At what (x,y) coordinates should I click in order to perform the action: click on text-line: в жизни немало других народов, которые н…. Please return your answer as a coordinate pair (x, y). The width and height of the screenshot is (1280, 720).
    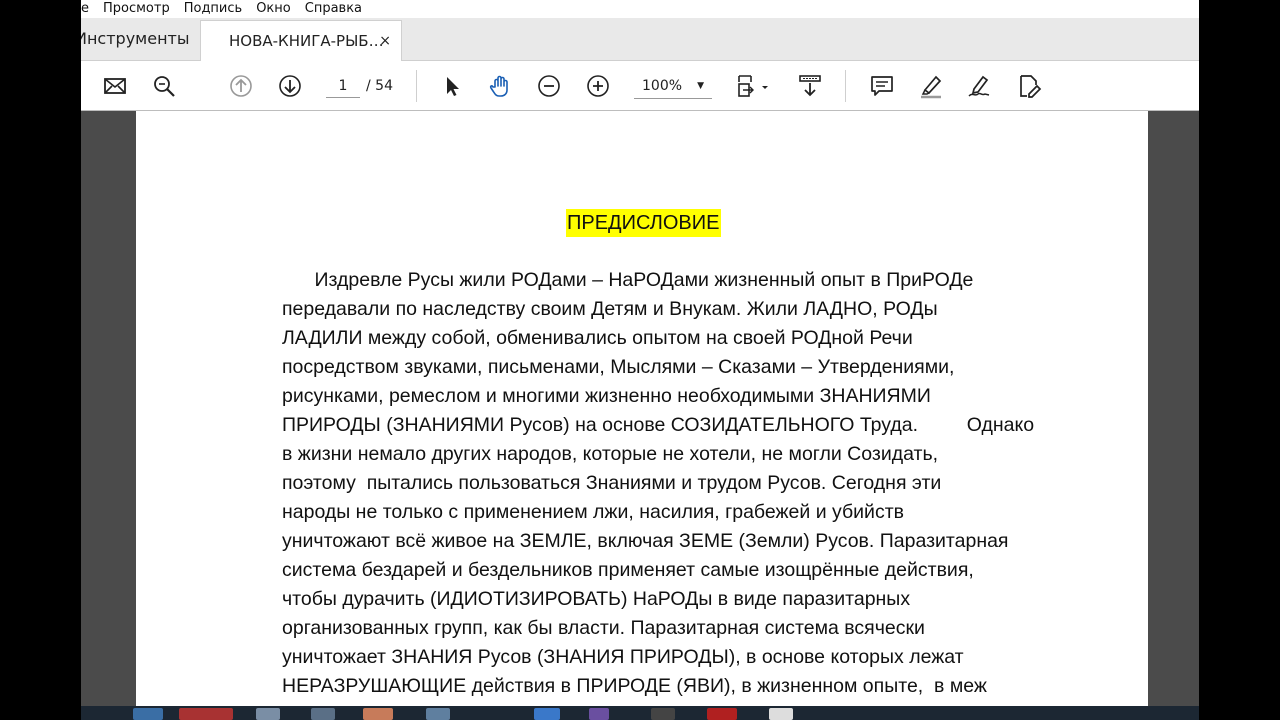
    Looking at the image, I should click on (610, 454).